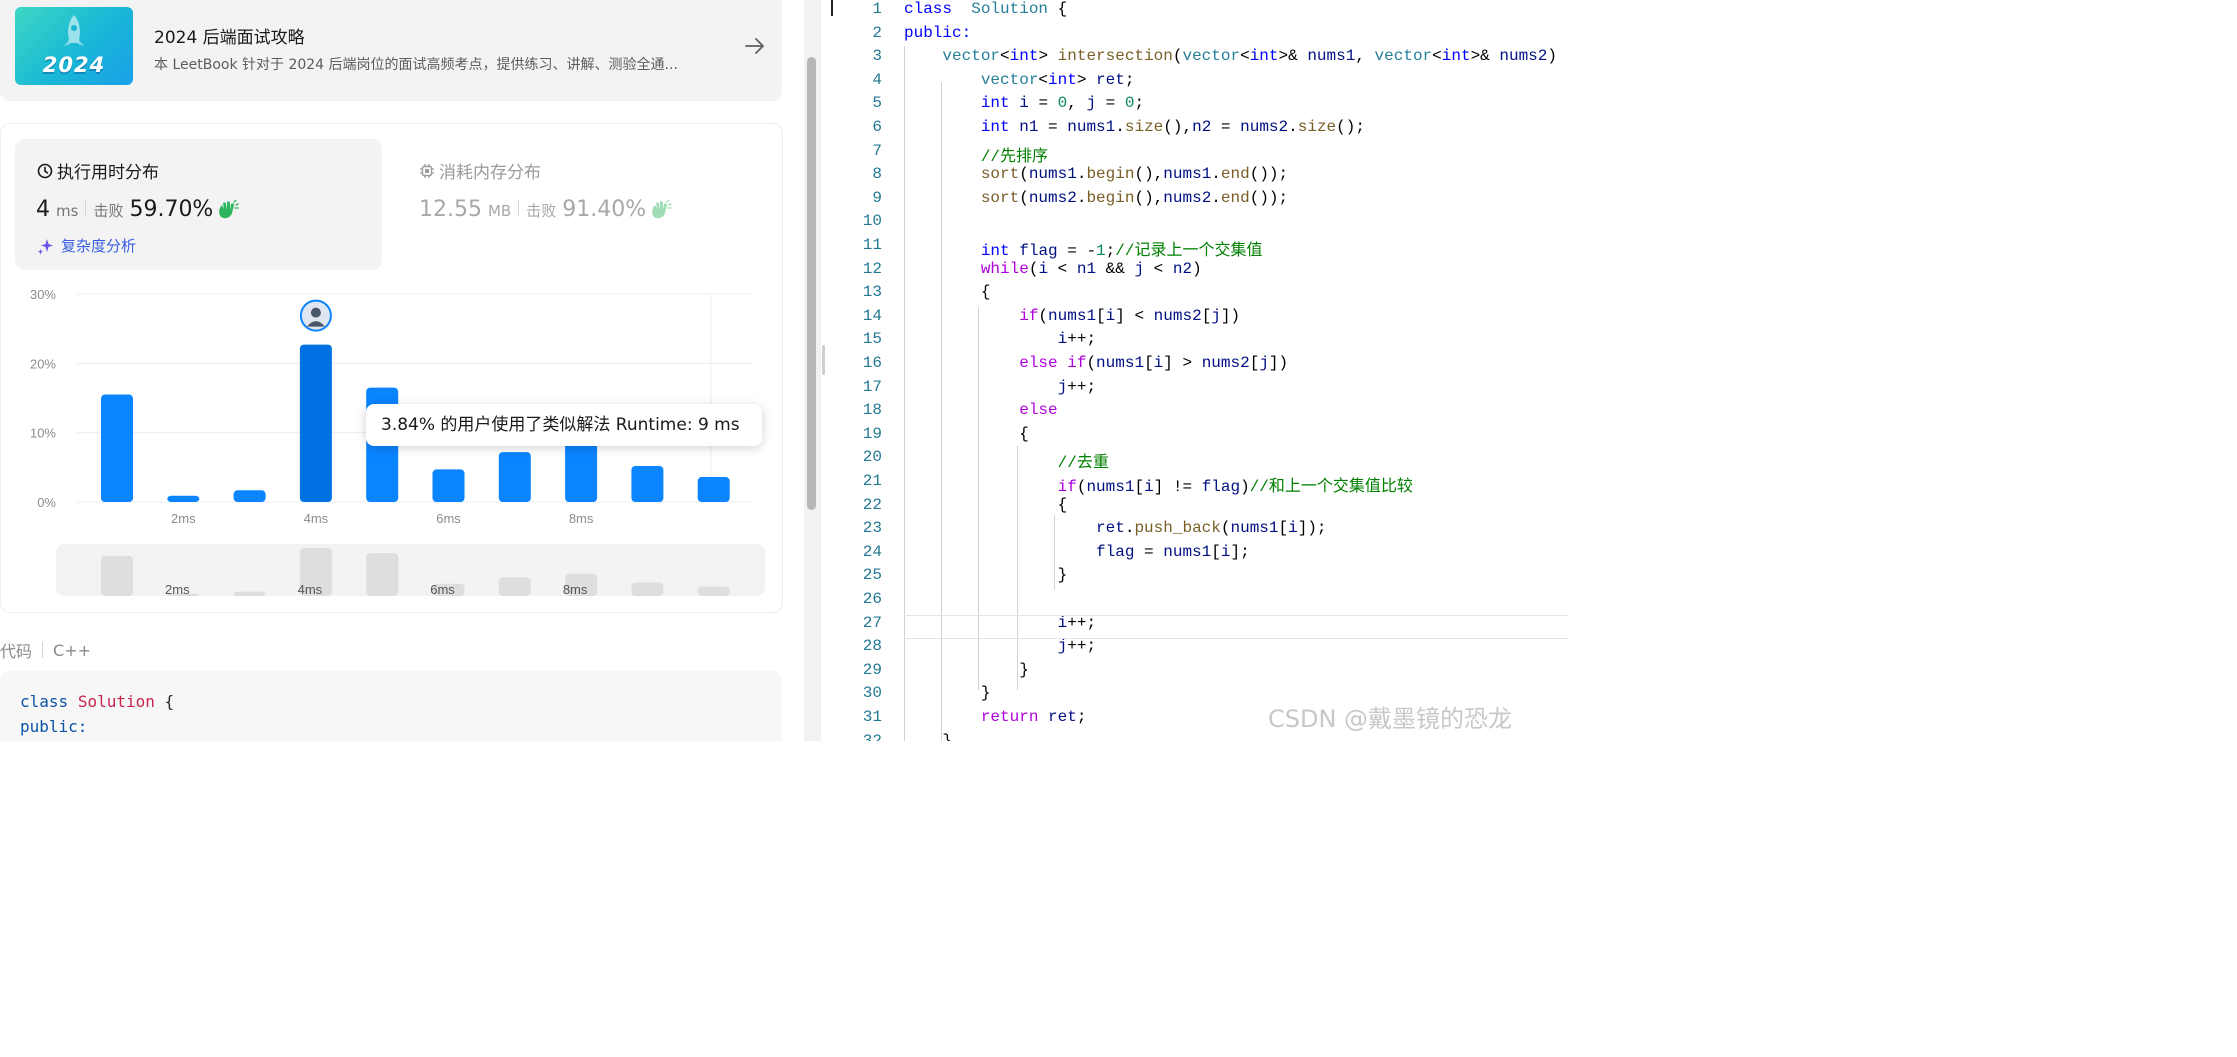 The height and width of the screenshot is (1057, 2237). Describe the element at coordinates (137, 209) in the screenshot. I see `runtime-summary: 4 ms 击败 59.70%` at that location.